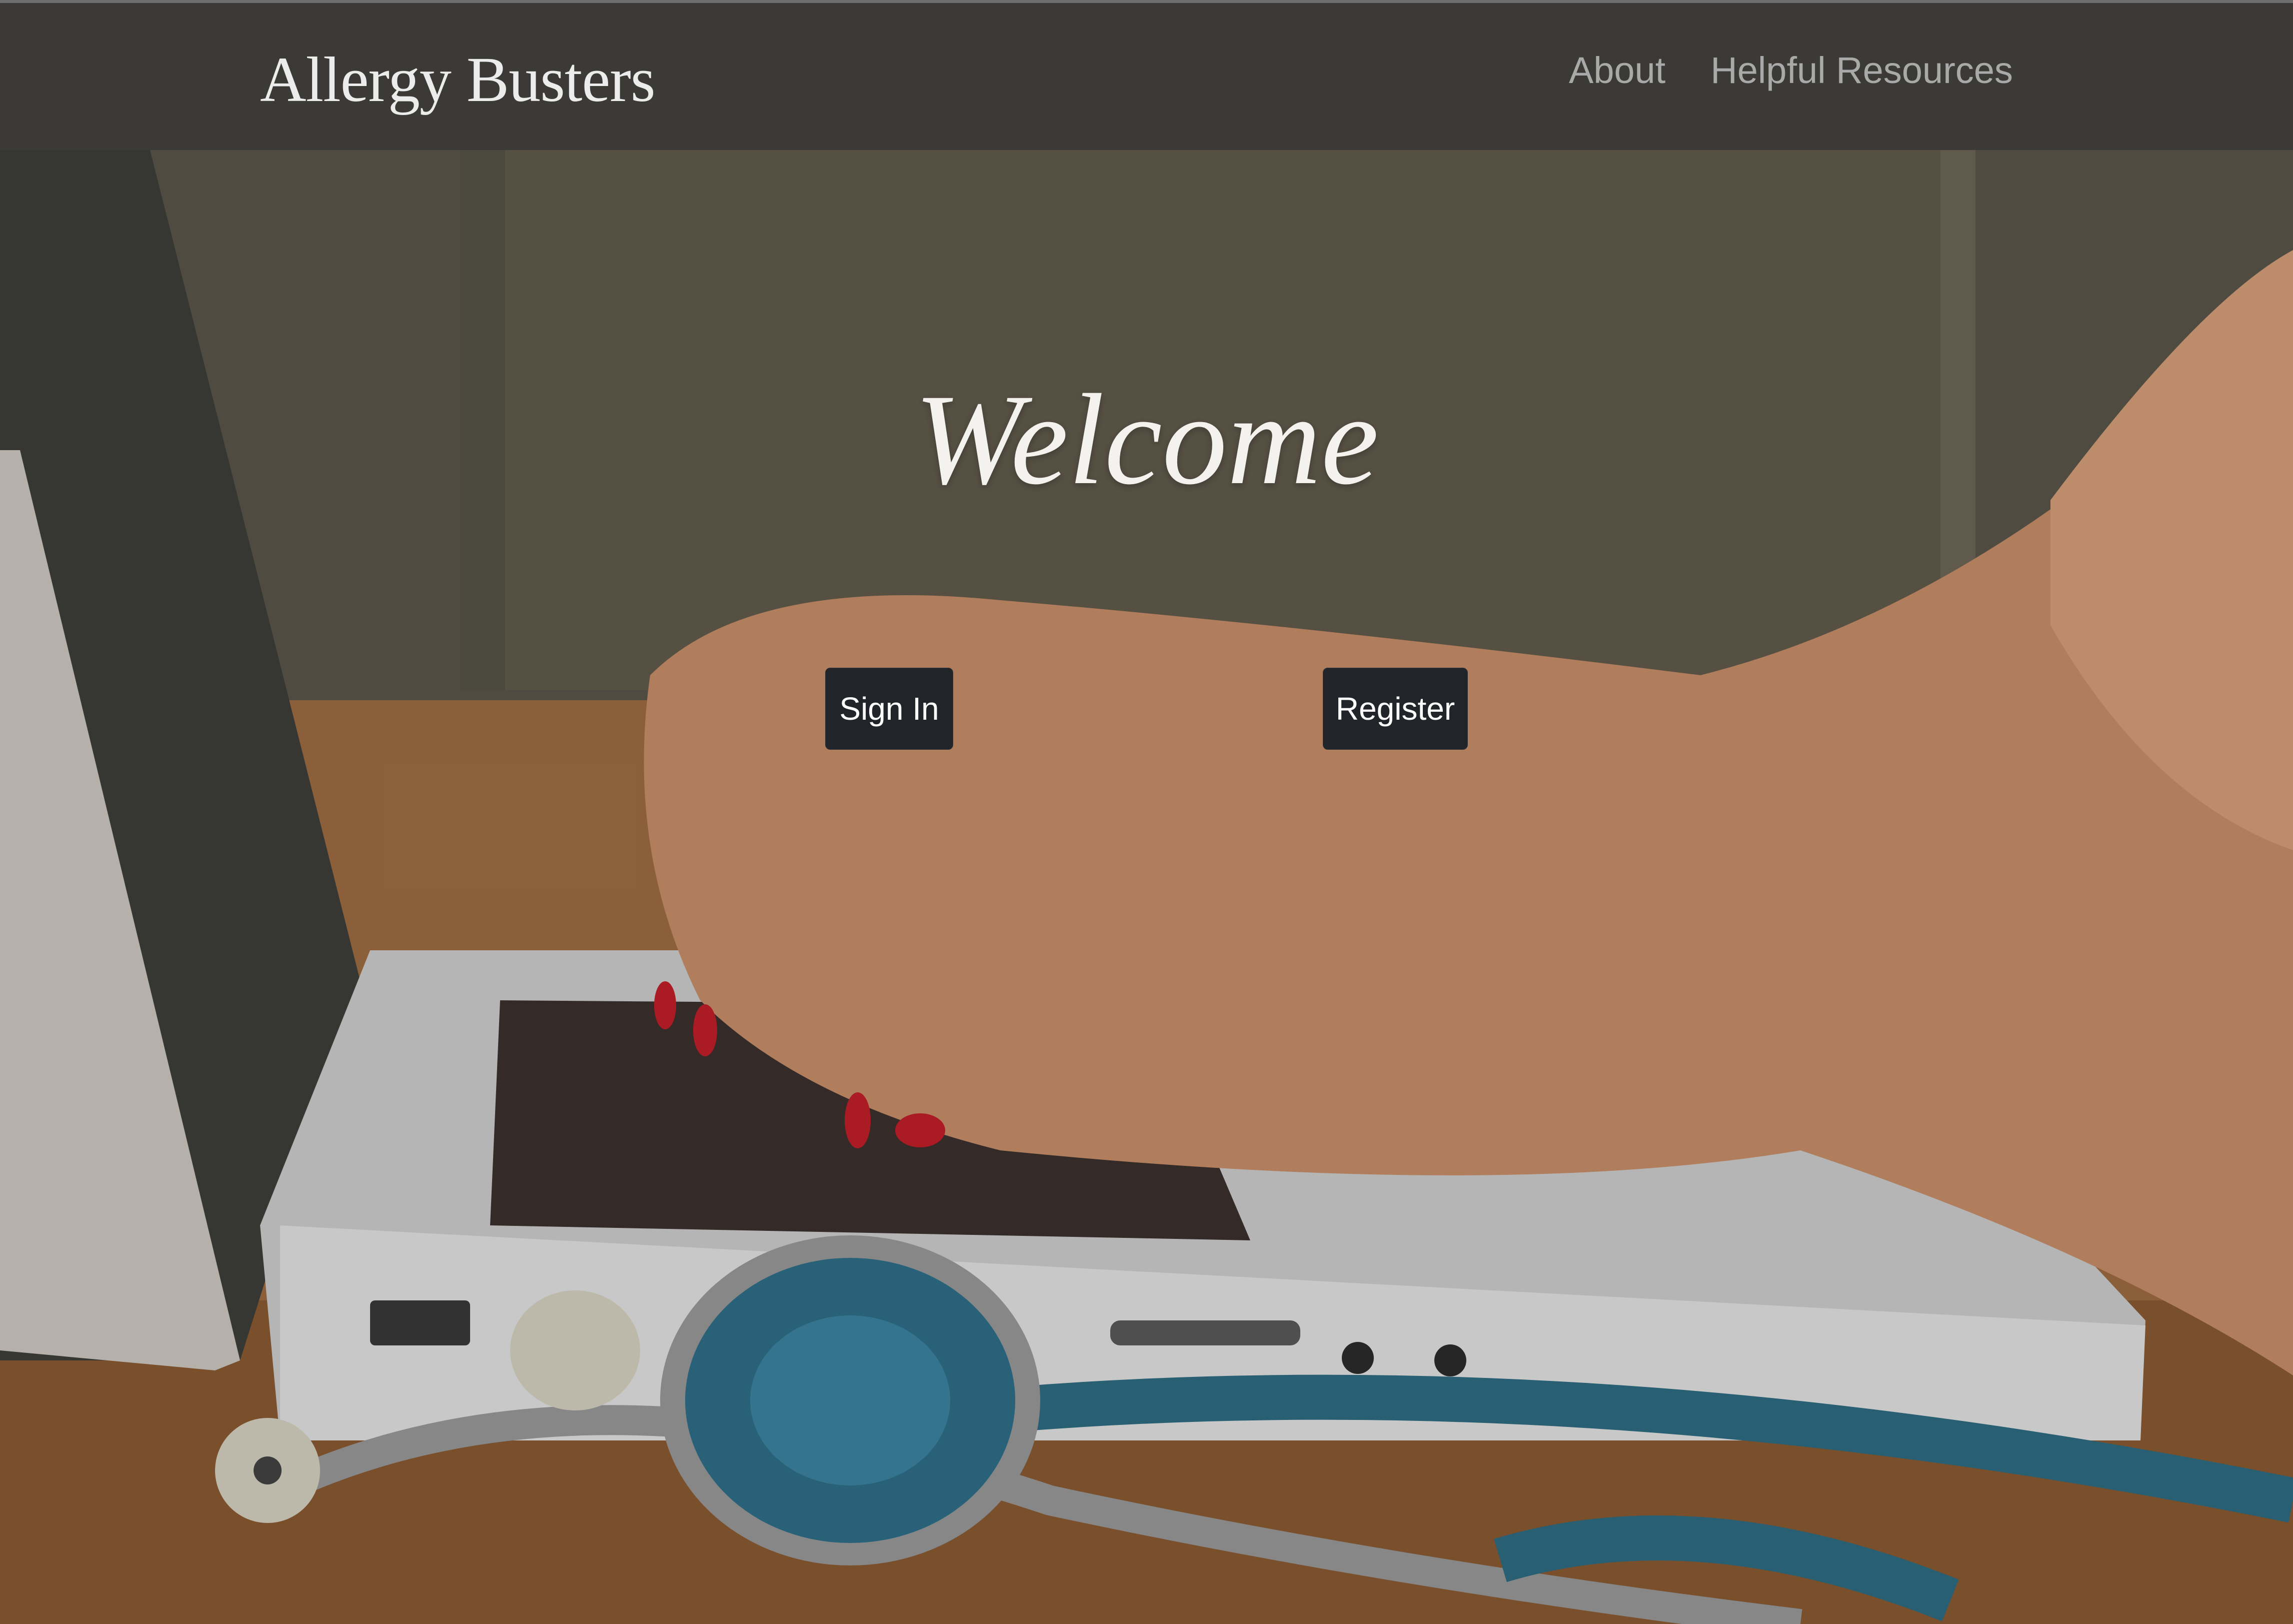 Image resolution: width=2293 pixels, height=1624 pixels. Describe the element at coordinates (1146, 75) in the screenshot. I see `top-navbar: Allergy Busters About Helpful Resources` at that location.